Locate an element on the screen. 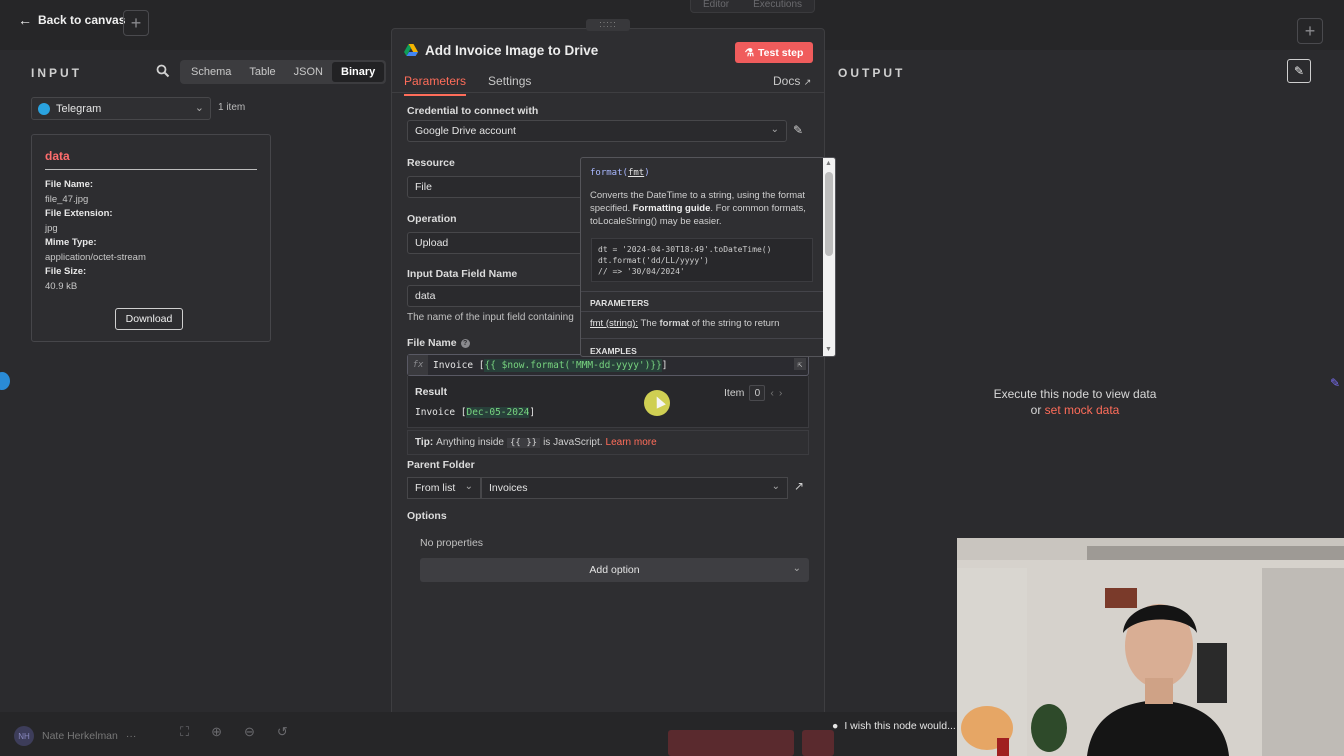 This screenshot has height=756, width=1344. operation-select: Upload is located at coordinates (497, 243).